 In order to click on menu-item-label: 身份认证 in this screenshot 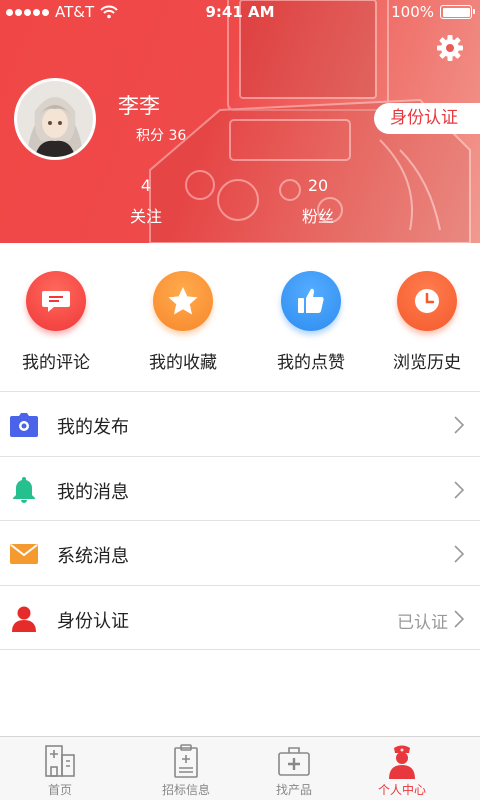, I will do `click(93, 621)`.